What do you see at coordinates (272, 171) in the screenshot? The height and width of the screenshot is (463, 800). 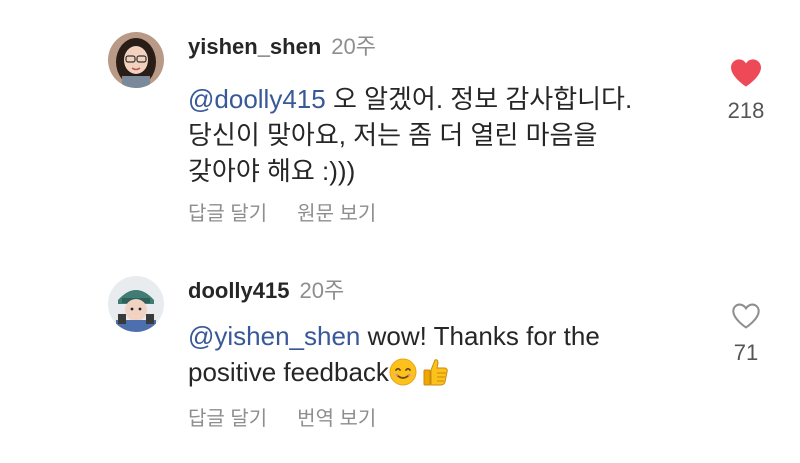 I see `comment-text-line3: 갖아야 해요 :)))` at bounding box center [272, 171].